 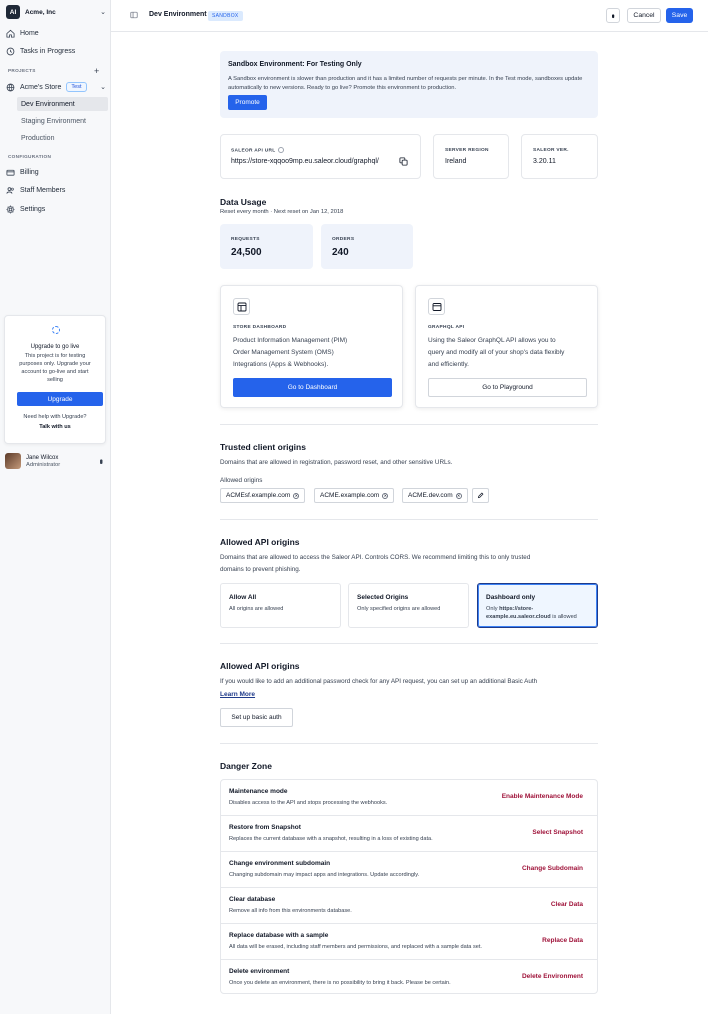 I want to click on feature-line: Order Management System (OMS), so click(x=283, y=352).